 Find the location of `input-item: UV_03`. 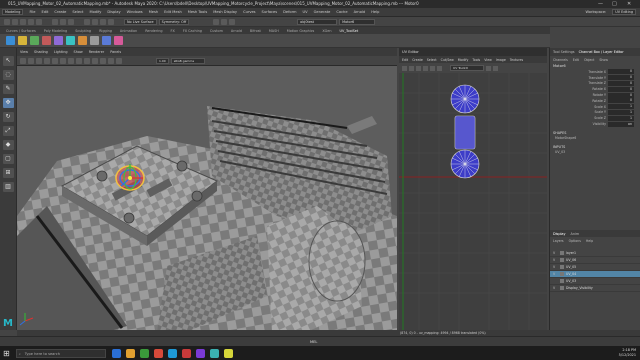

input-item: UV_03 is located at coordinates (595, 152).